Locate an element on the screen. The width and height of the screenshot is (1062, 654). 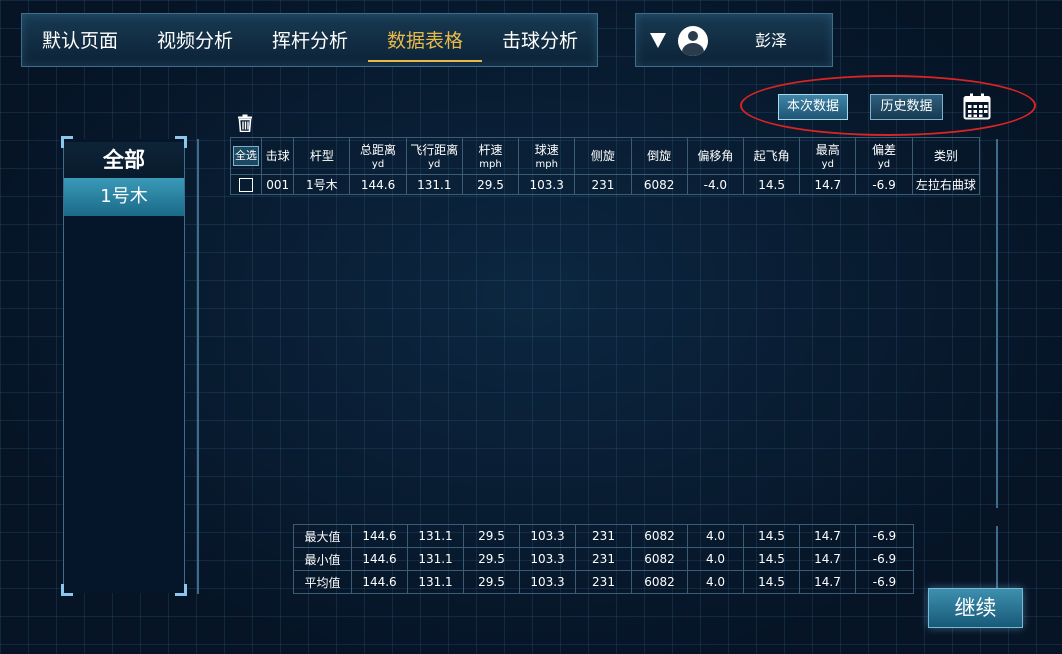
category-all: 全部 is located at coordinates (124, 160).